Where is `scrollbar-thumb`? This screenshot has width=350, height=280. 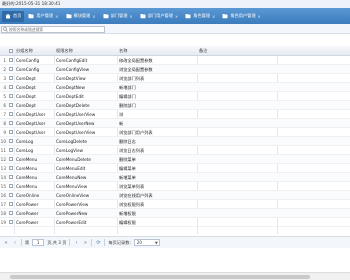
scrollbar-thumb is located at coordinates (160, 277).